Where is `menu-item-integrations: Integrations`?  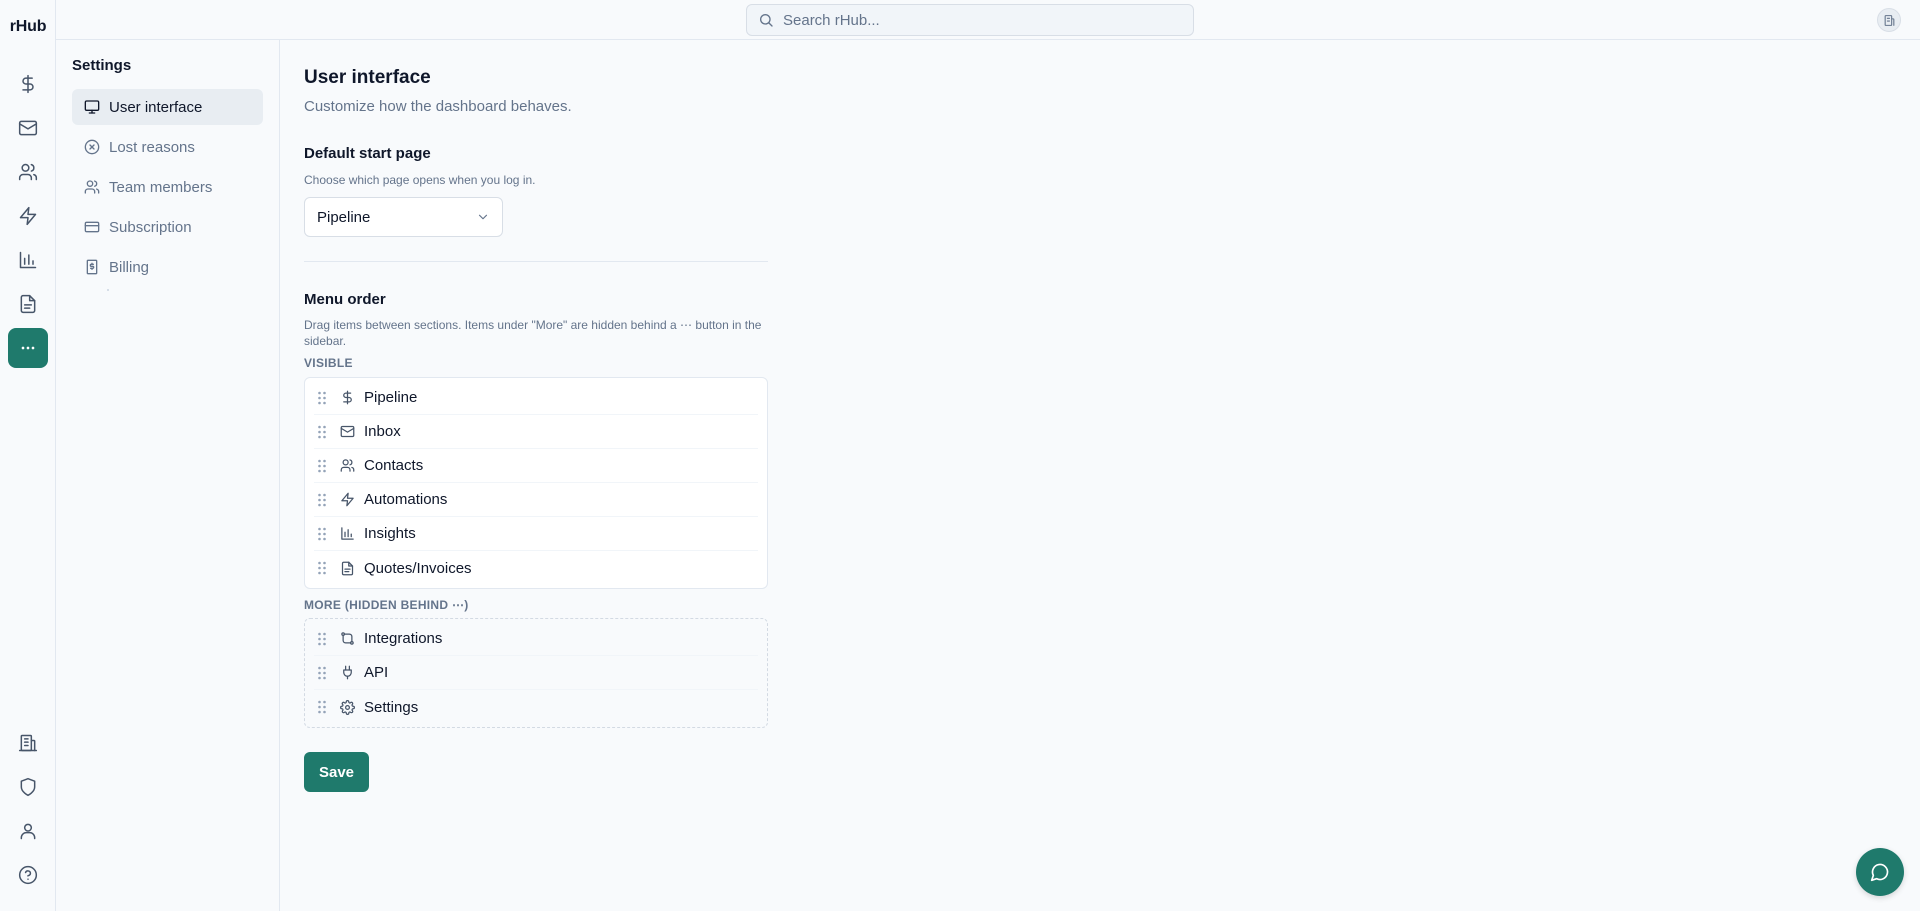
menu-item-integrations: Integrations is located at coordinates (536, 639).